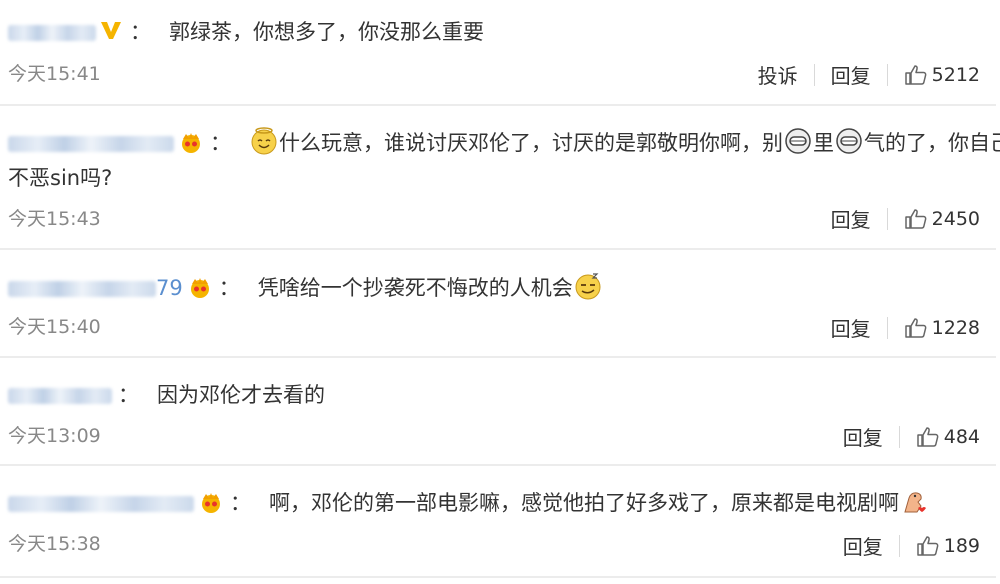 The height and width of the screenshot is (584, 1000). What do you see at coordinates (961, 436) in the screenshot?
I see `like-count: 484` at bounding box center [961, 436].